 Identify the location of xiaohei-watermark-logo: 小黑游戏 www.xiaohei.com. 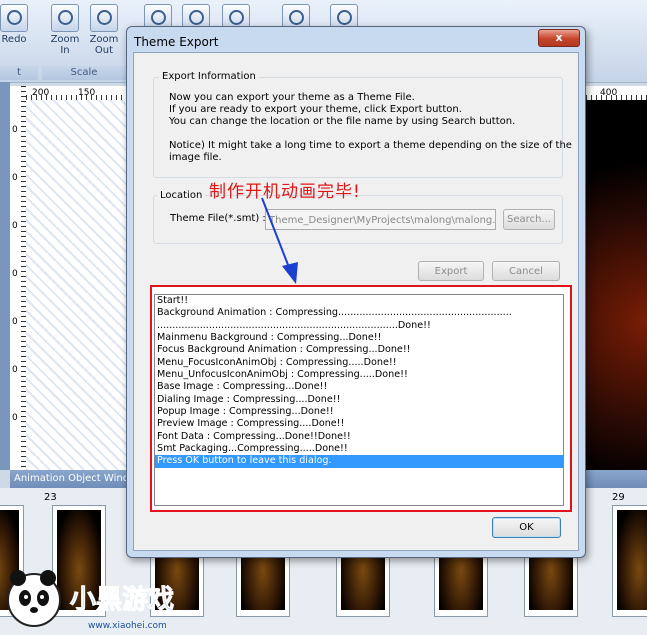
(91, 600).